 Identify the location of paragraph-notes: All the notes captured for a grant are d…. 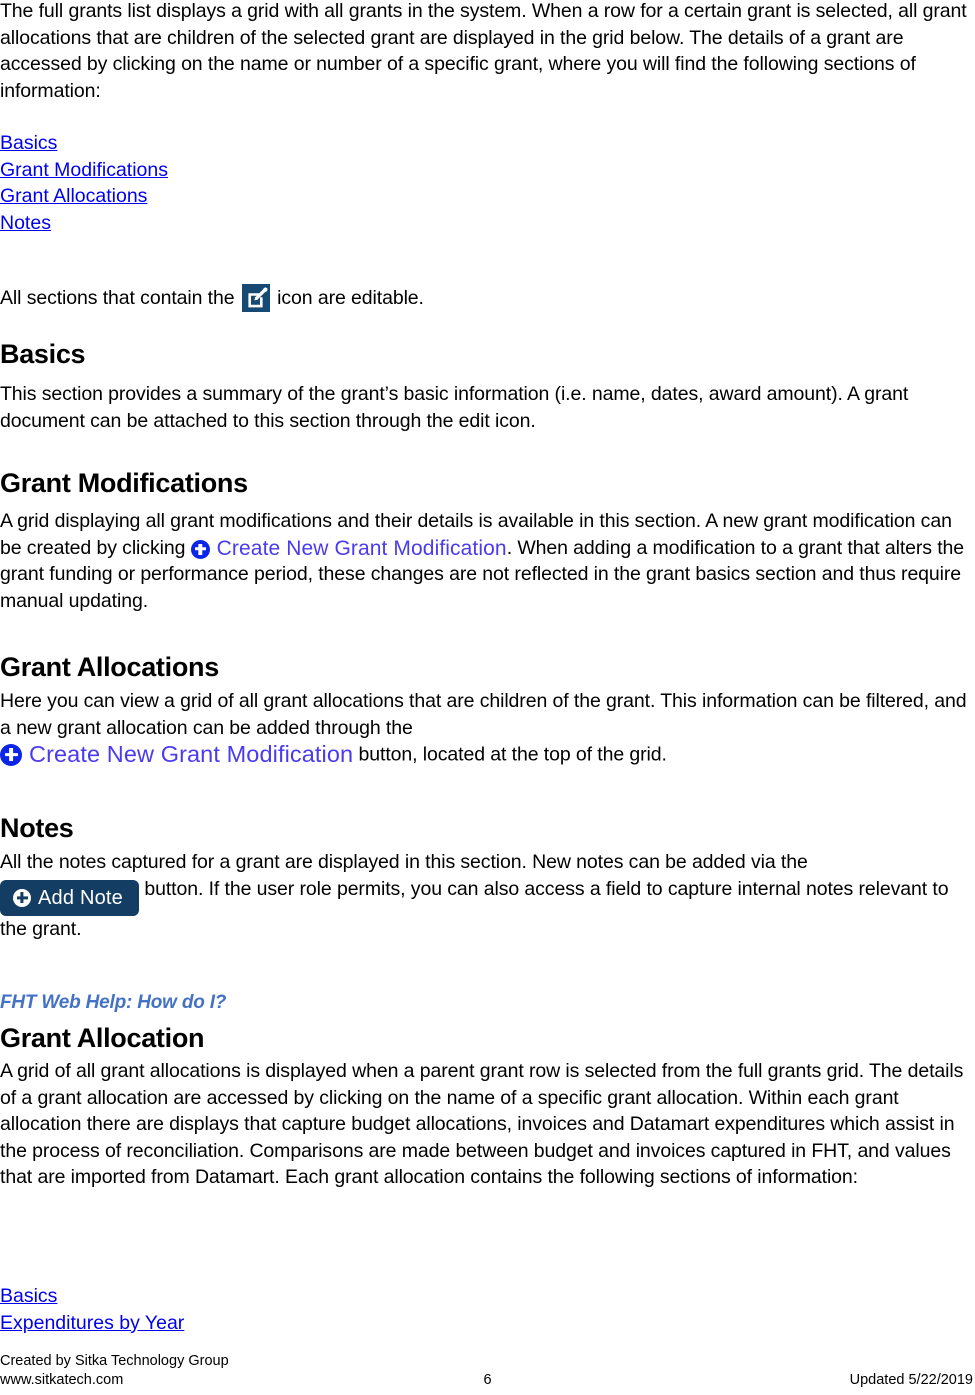
(486, 895).